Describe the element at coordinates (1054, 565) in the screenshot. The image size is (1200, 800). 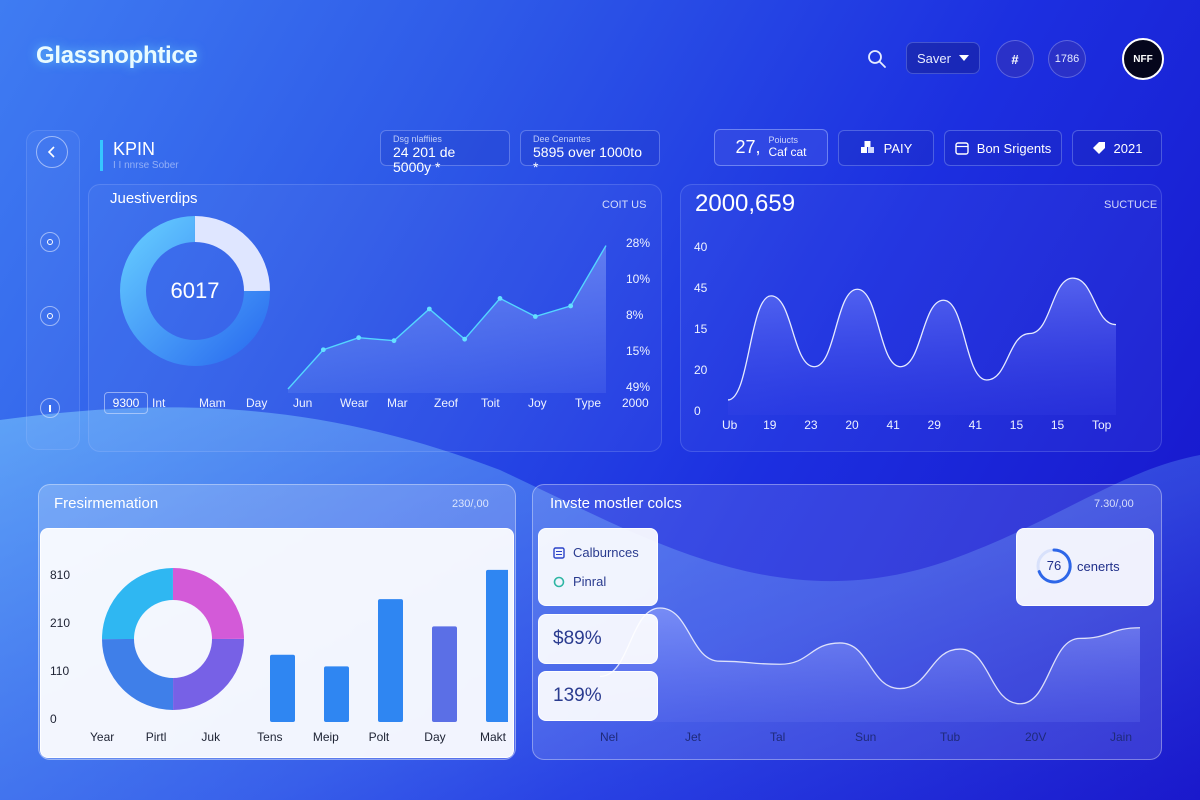
I see `ring-stat-value: 76` at that location.